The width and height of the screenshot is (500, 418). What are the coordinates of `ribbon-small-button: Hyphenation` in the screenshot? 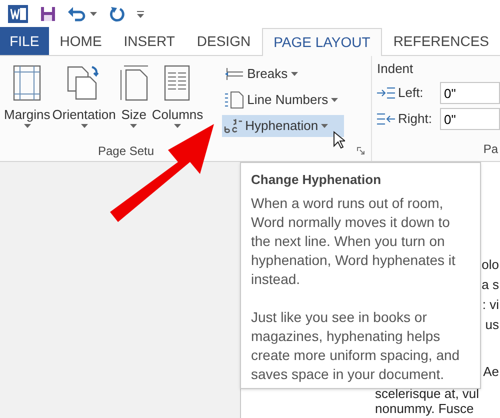 It's located at (283, 126).